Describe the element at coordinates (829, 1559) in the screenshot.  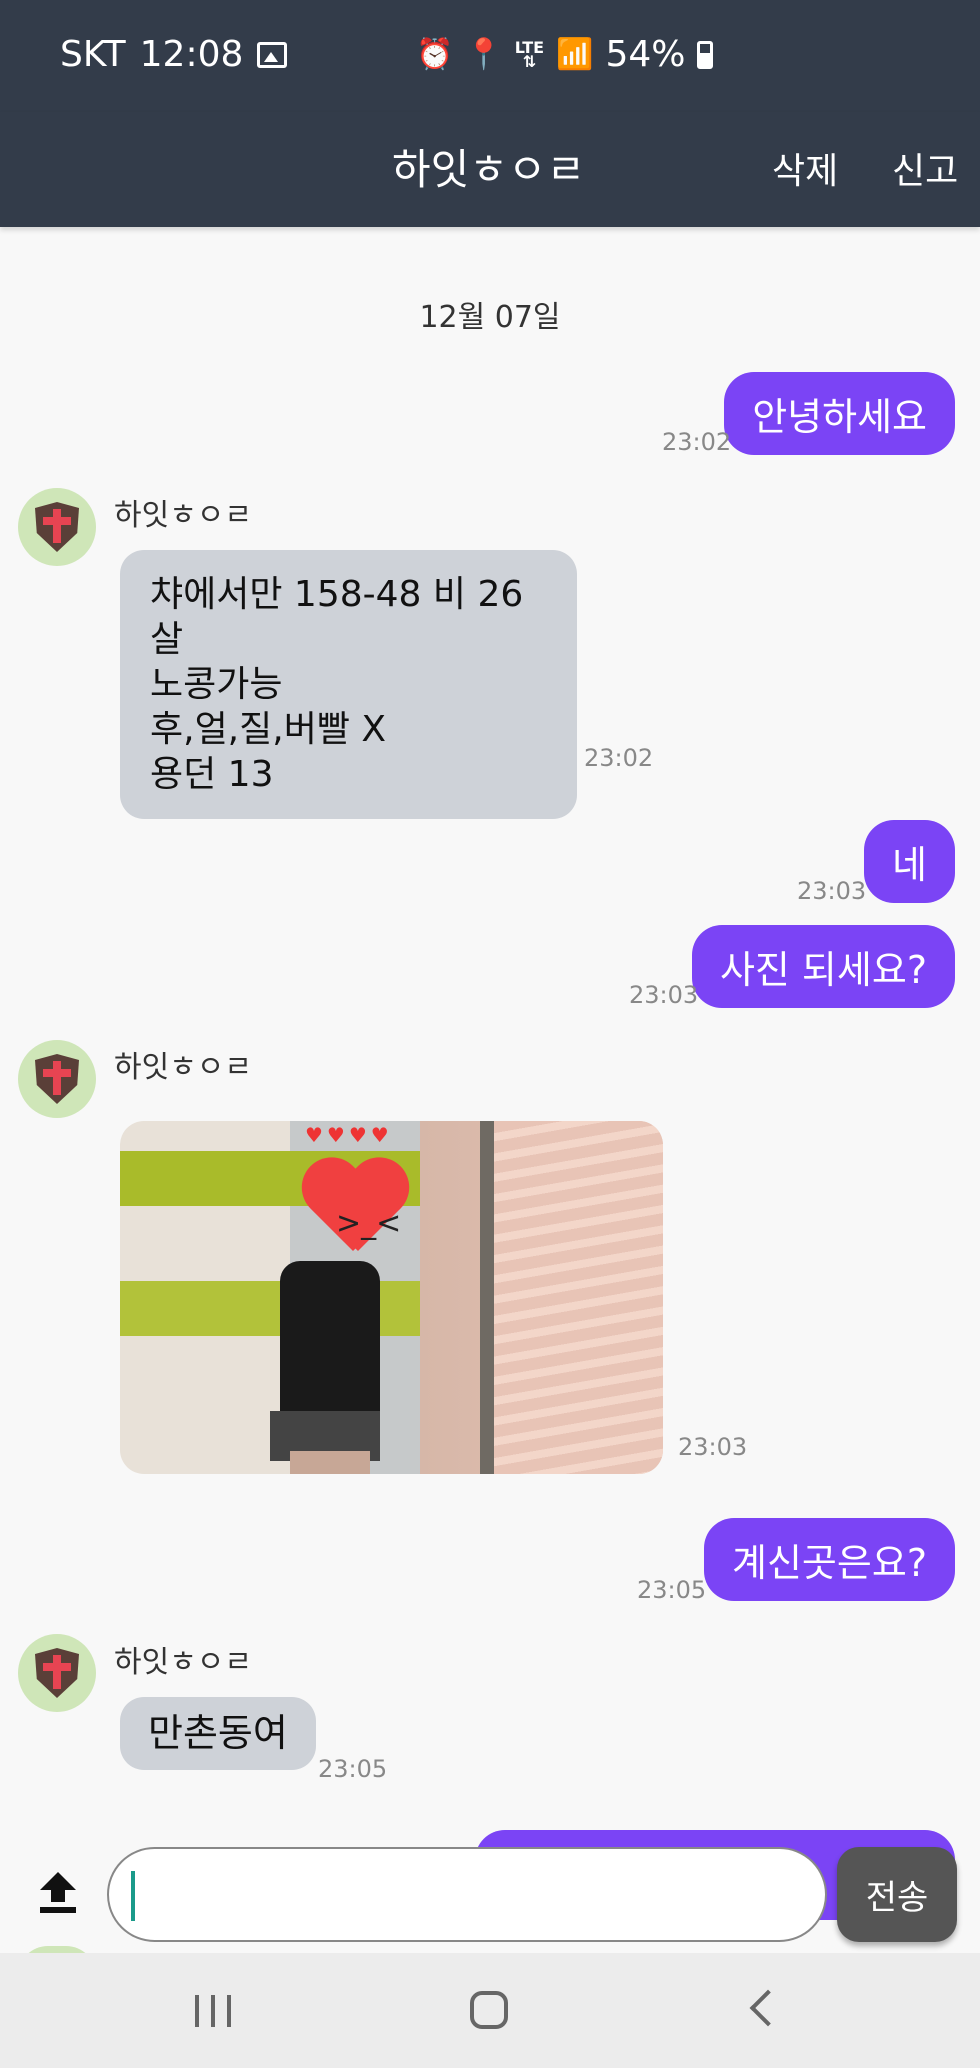
I see `outgoing-message: 계신곳은요?` at that location.